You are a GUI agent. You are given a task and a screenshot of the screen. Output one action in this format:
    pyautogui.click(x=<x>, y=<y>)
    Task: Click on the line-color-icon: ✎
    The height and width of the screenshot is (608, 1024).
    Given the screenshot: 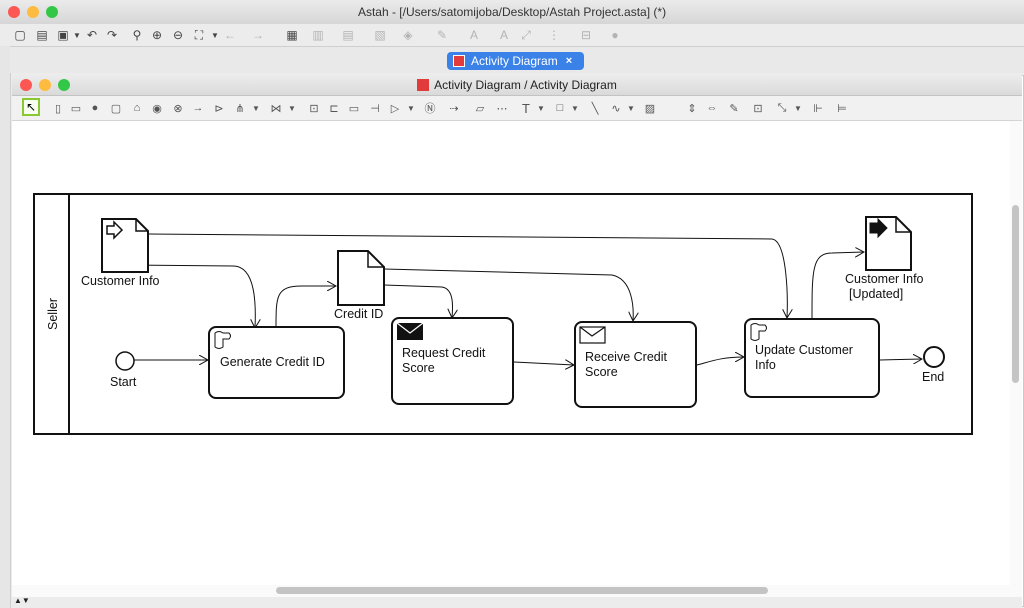 What is the action you would take?
    pyautogui.click(x=442, y=35)
    